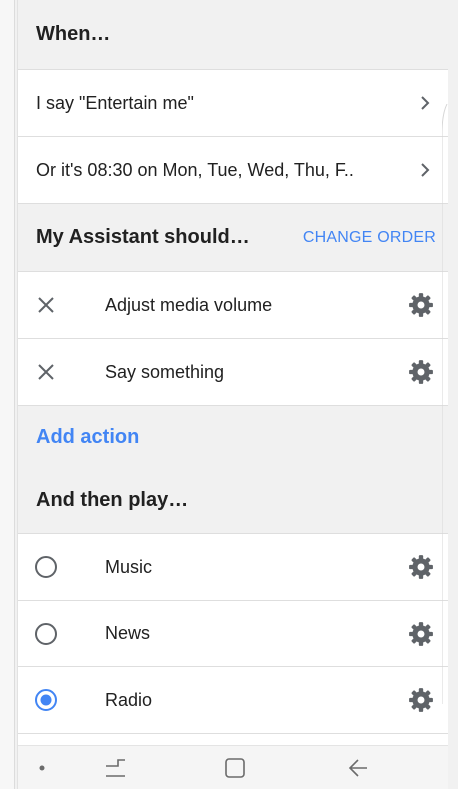 This screenshot has width=458, height=789. Describe the element at coordinates (358, 768) in the screenshot. I see `back-icon` at that location.